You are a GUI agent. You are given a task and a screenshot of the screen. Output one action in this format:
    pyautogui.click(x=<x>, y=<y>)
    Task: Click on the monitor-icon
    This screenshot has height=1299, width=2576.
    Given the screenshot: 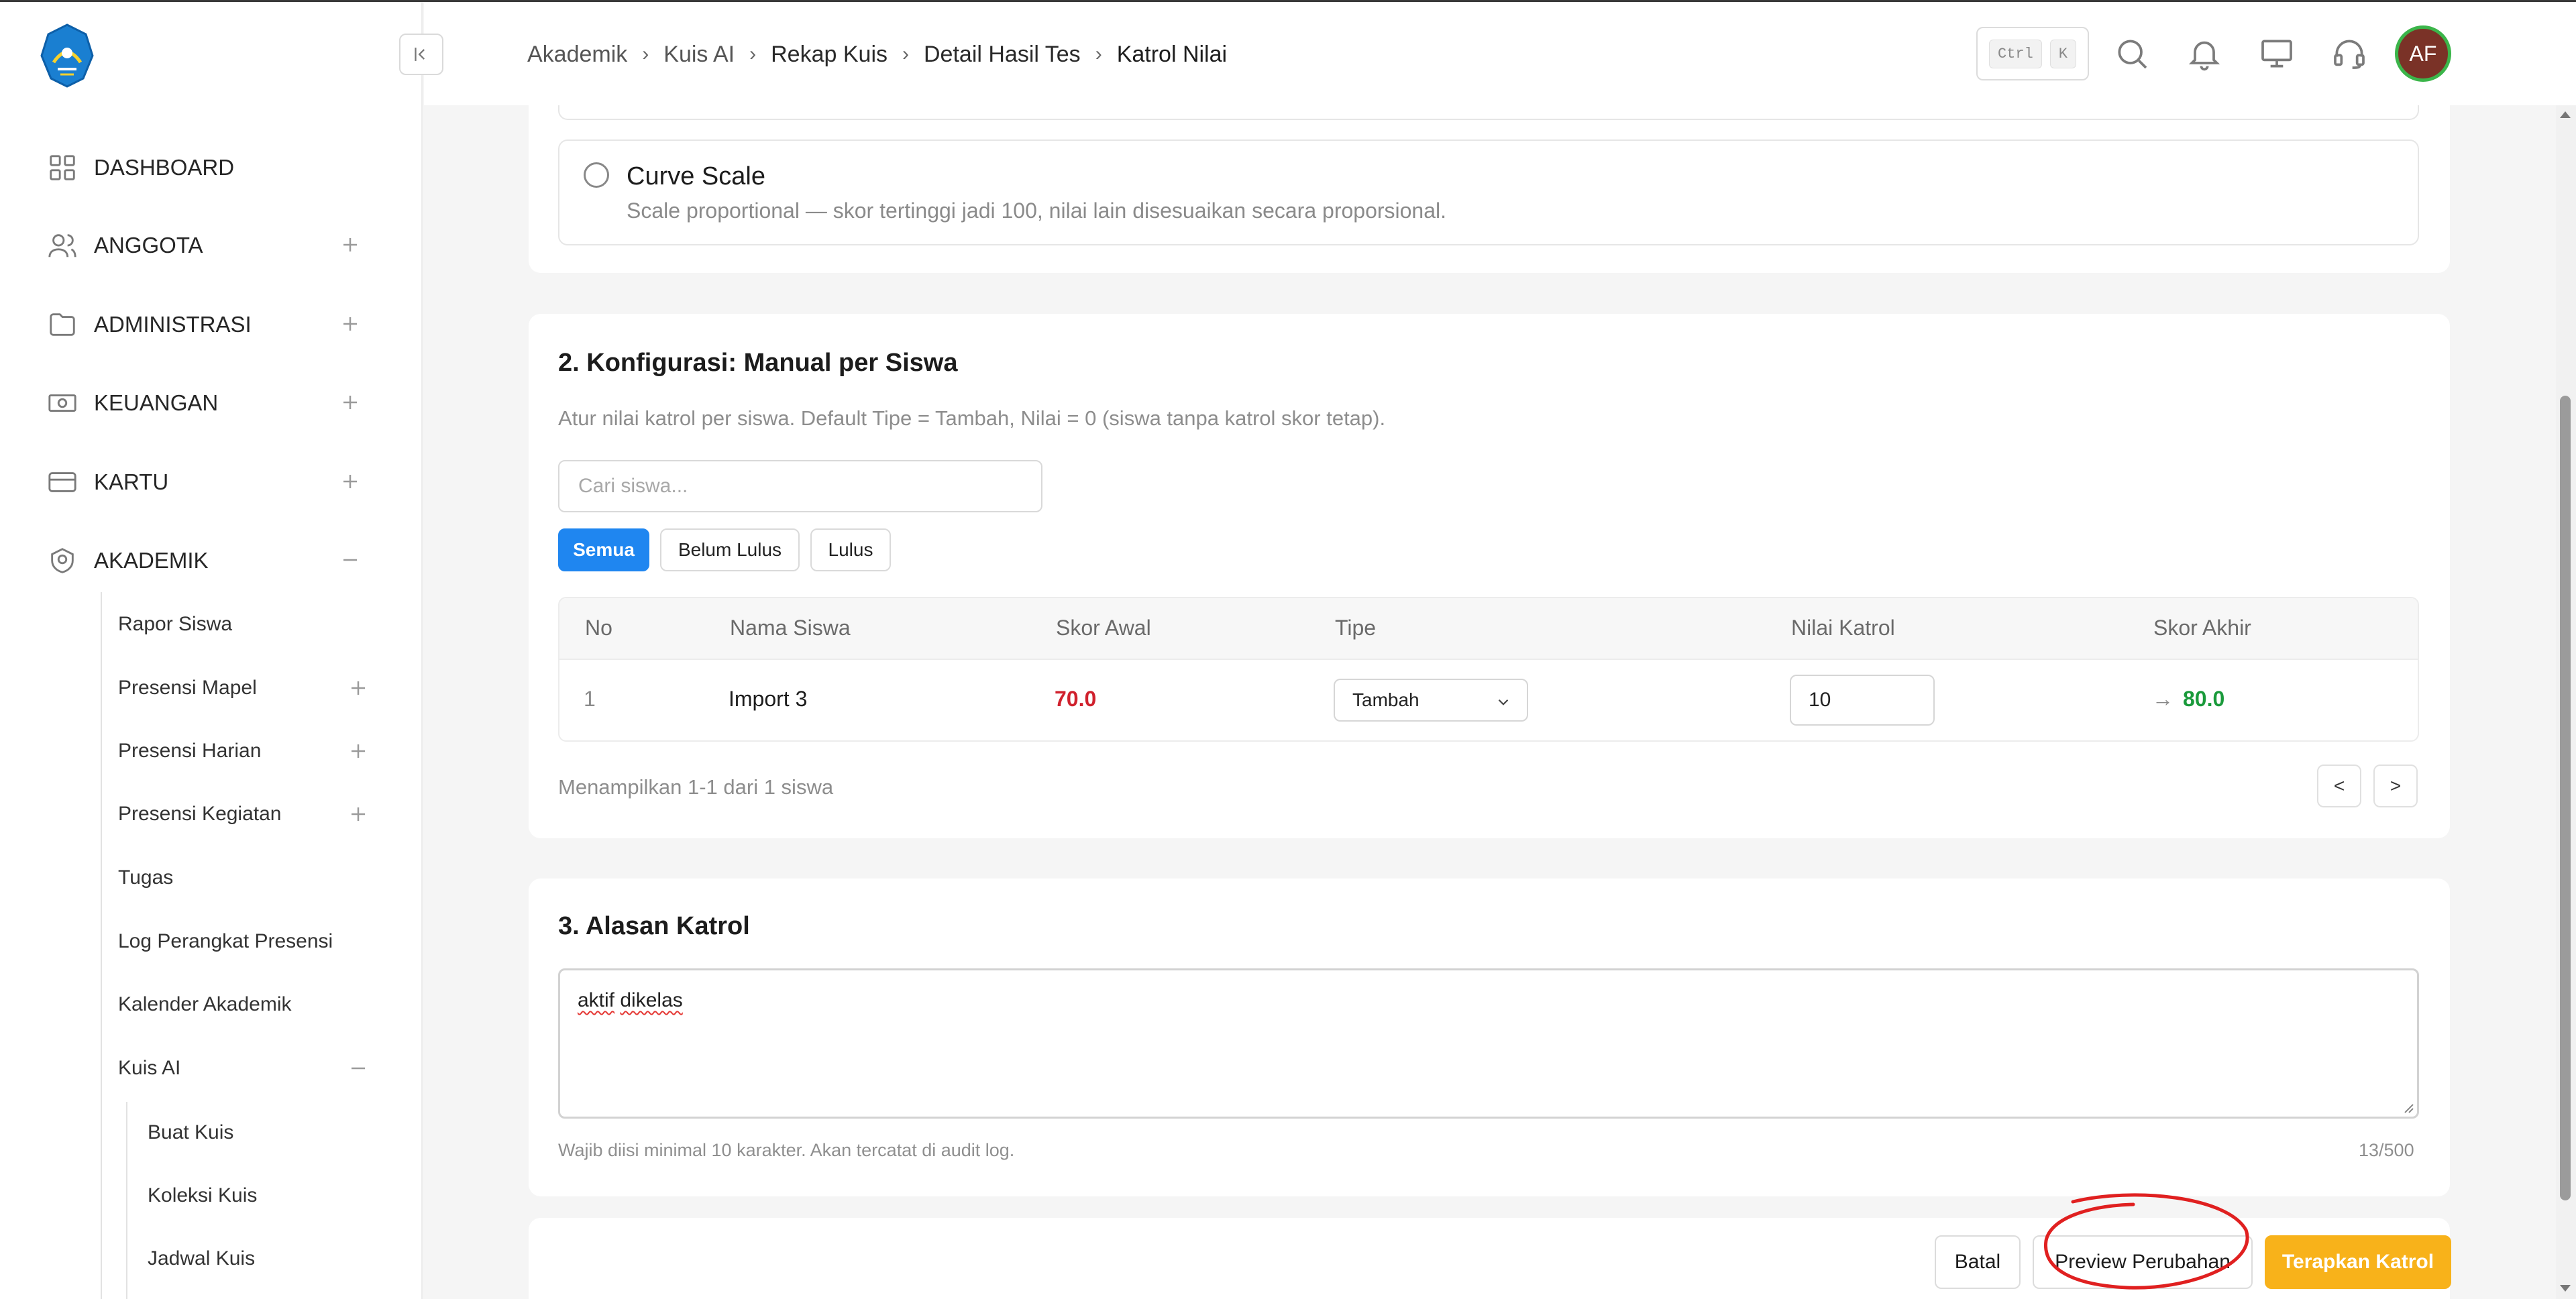 What is the action you would take?
    pyautogui.click(x=2277, y=54)
    